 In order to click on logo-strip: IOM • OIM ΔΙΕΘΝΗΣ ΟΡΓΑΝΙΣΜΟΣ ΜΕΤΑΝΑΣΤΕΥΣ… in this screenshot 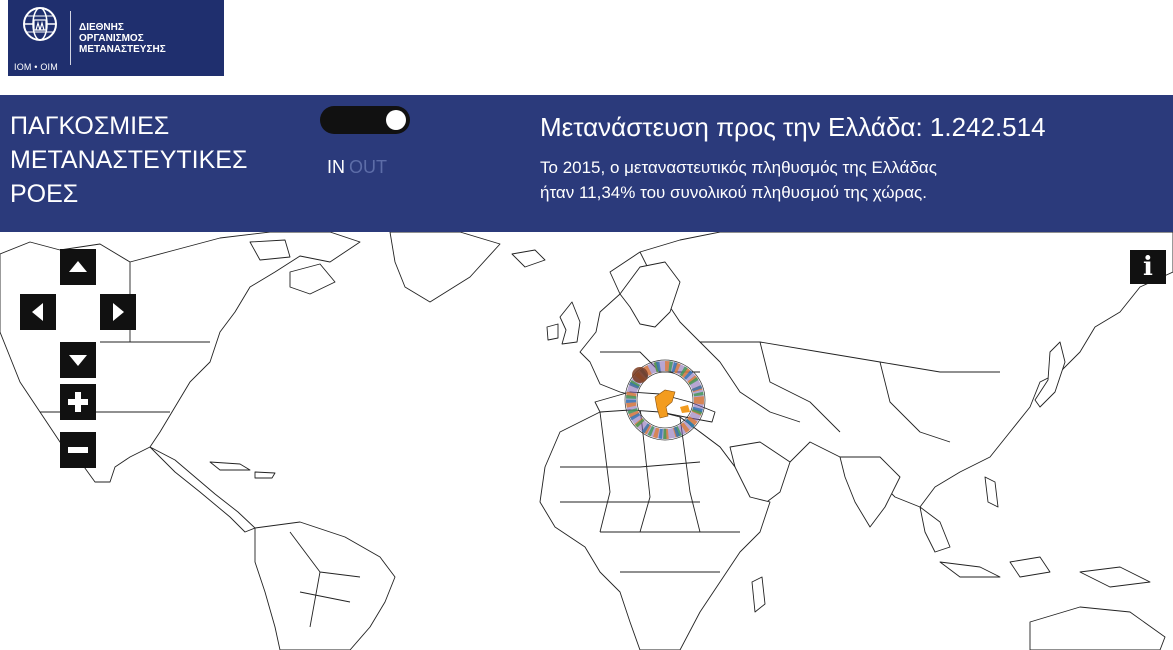, I will do `click(586, 47)`.